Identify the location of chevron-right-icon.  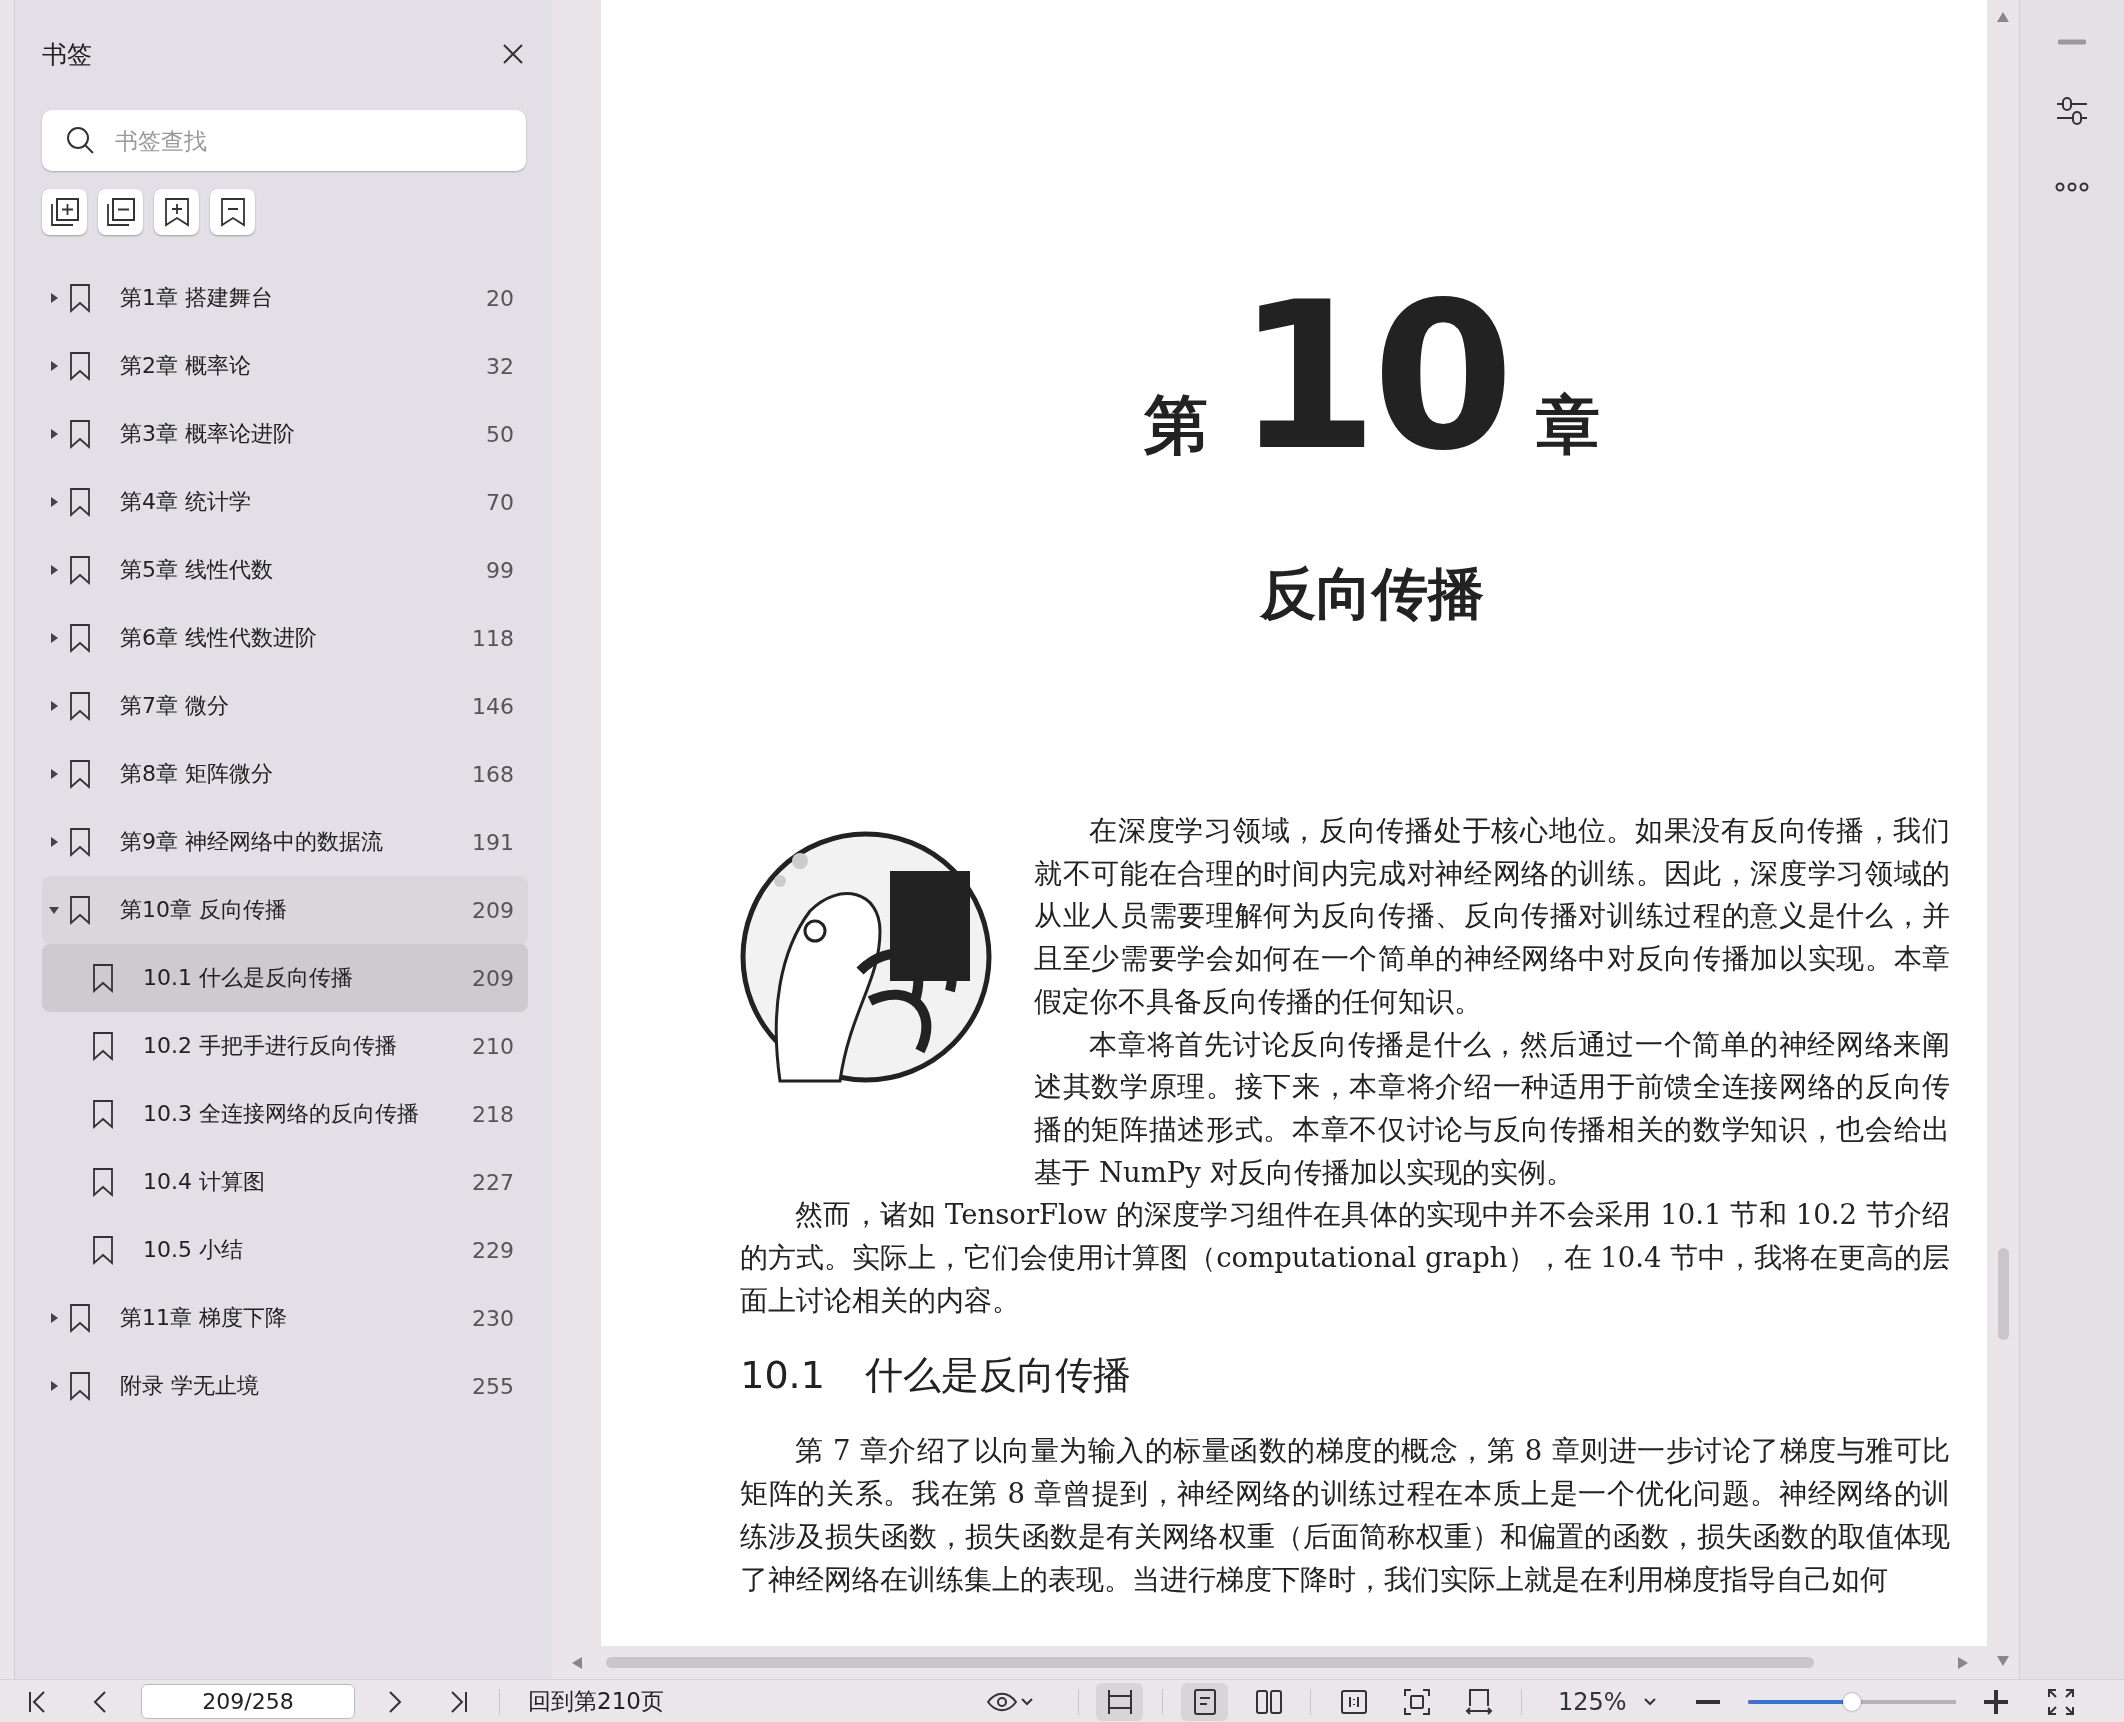
(395, 1701).